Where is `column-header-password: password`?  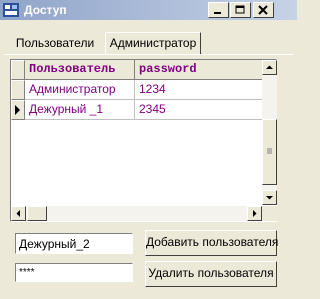
column-header-password: password is located at coordinates (203, 70).